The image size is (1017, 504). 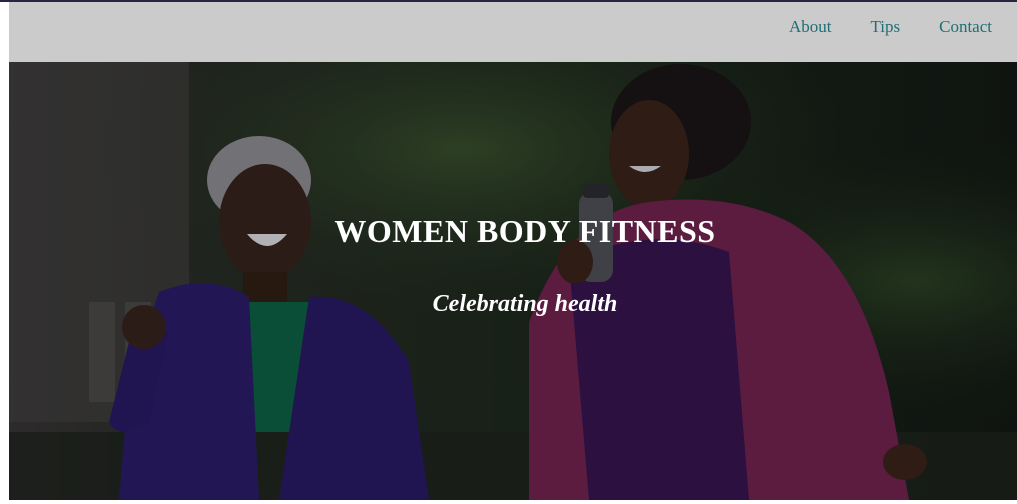 I want to click on nav-link-about: About, so click(x=810, y=27).